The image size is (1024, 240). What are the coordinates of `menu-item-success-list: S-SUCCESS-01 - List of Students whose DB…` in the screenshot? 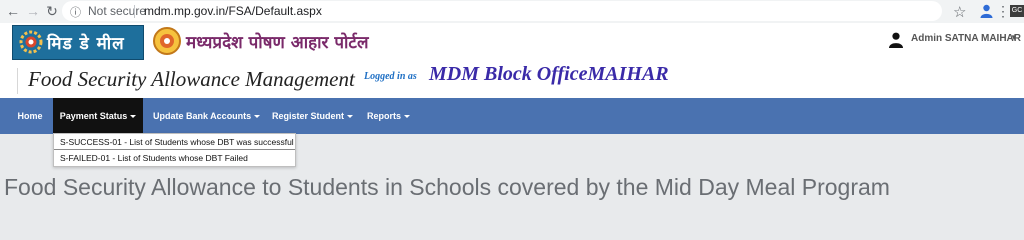 It's located at (177, 142).